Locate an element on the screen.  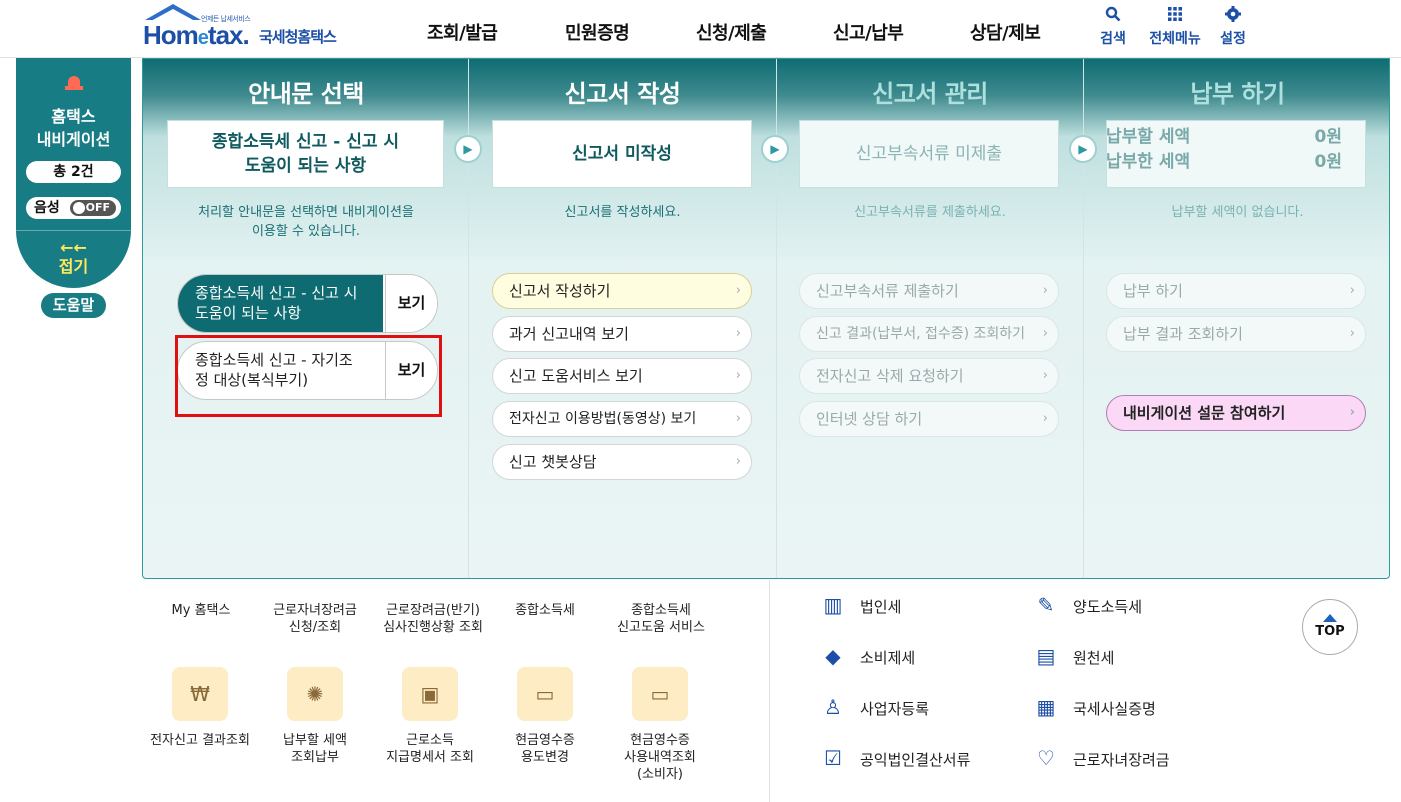
gnb-menu-application: 신청/제출 is located at coordinates (731, 32).